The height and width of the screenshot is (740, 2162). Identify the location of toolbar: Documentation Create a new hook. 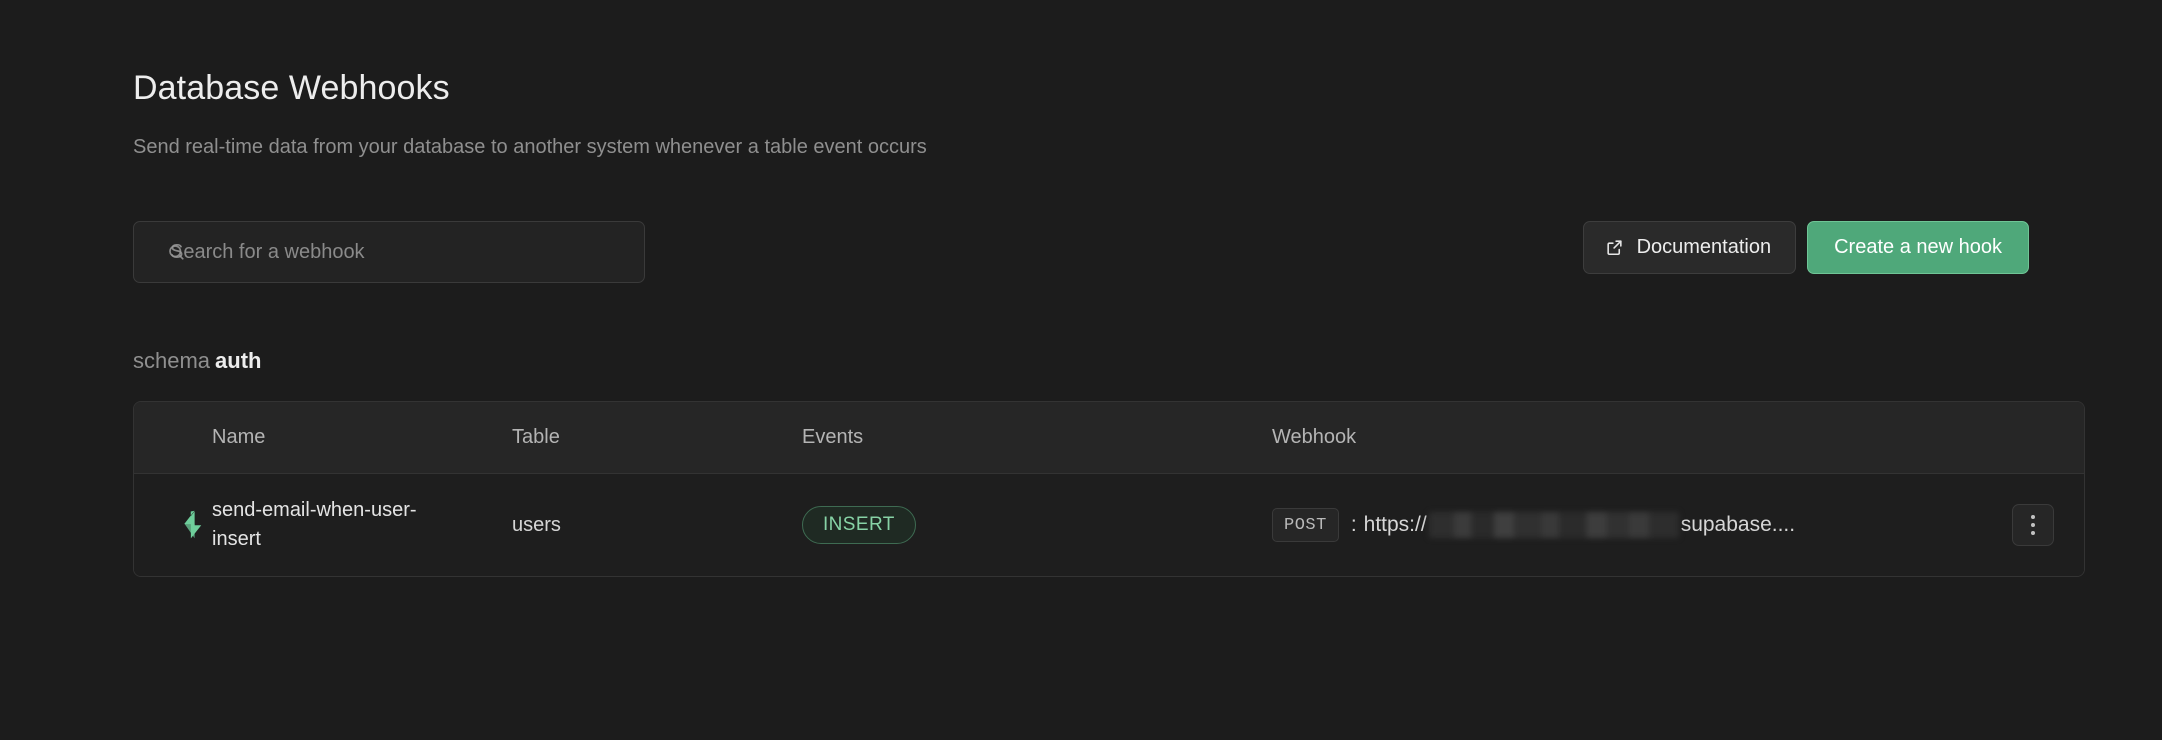
(1081, 252).